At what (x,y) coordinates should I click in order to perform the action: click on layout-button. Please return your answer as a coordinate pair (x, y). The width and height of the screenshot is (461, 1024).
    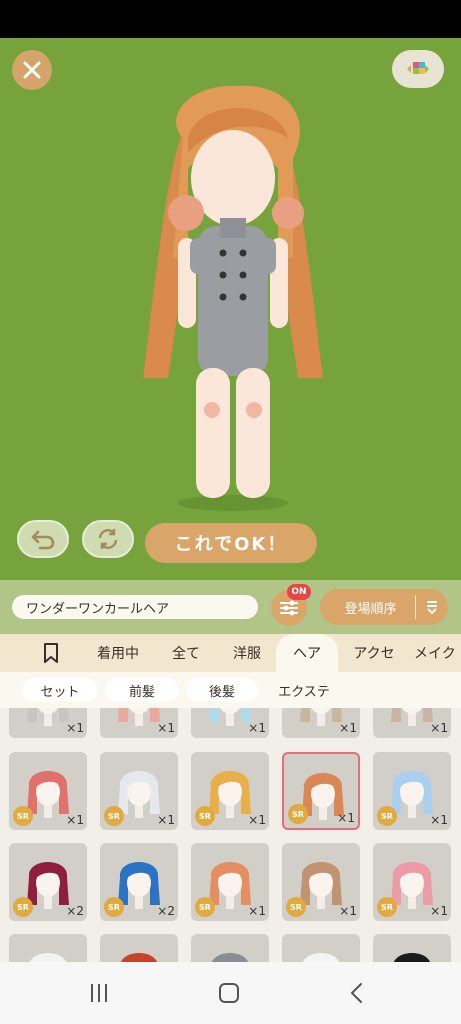
    Looking at the image, I should click on (418, 69).